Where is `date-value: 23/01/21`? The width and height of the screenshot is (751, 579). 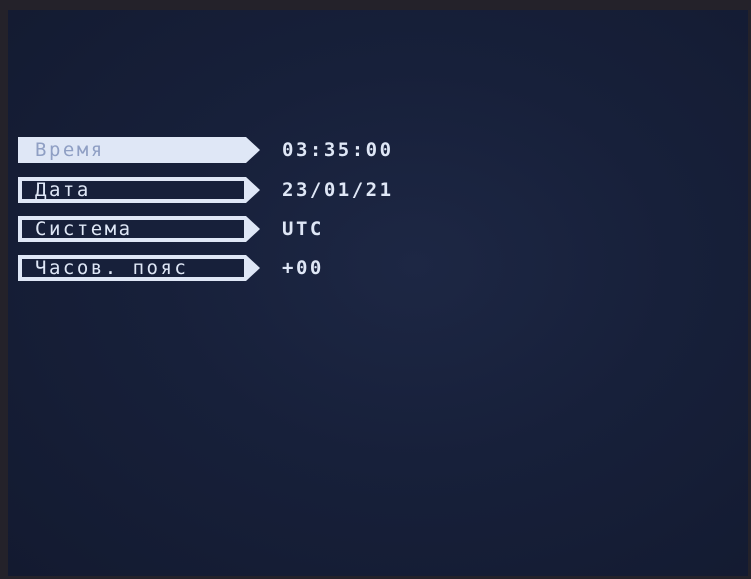
date-value: 23/01/21 is located at coordinates (338, 190).